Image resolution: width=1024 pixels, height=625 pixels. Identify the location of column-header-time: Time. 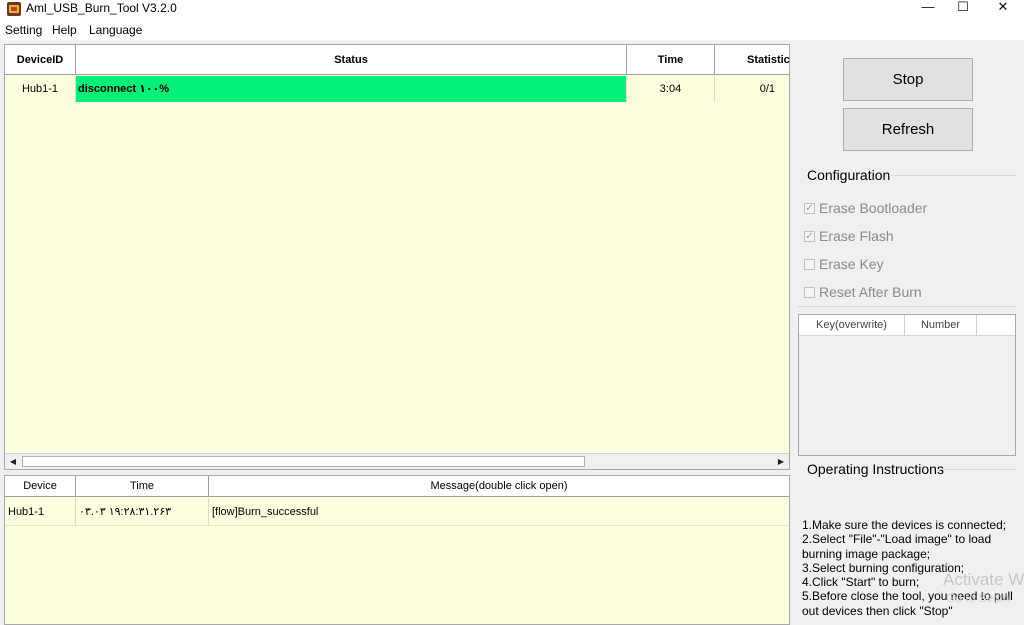
(671, 60).